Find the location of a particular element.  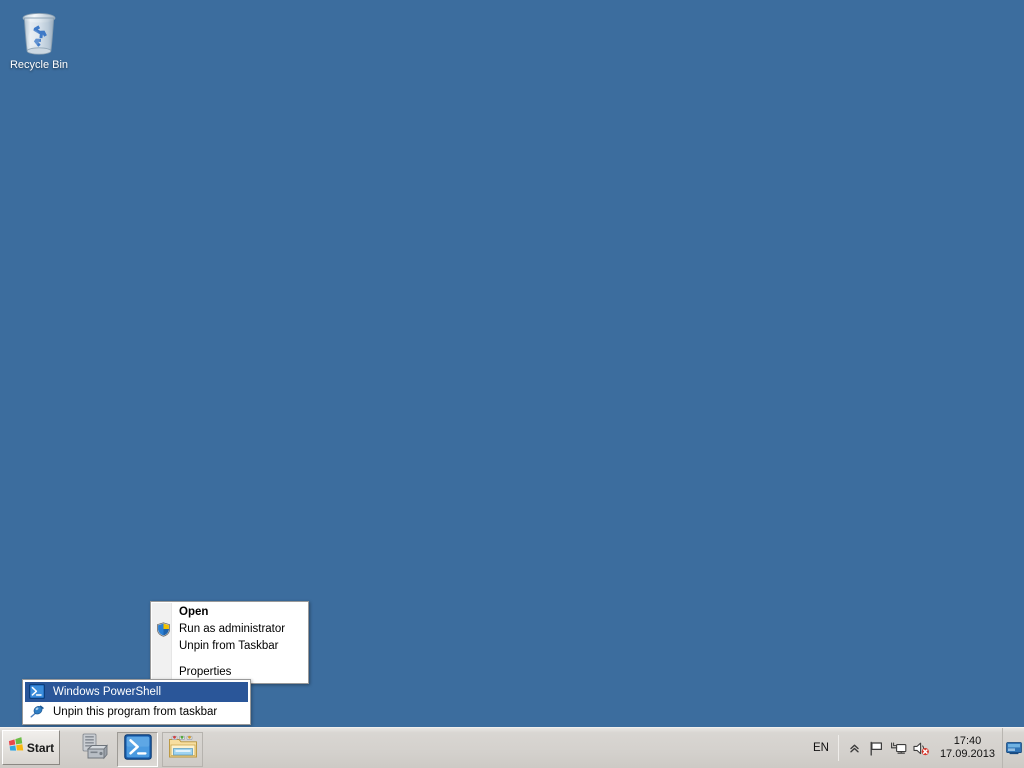

taskbar-button-server-manager is located at coordinates (92, 749).